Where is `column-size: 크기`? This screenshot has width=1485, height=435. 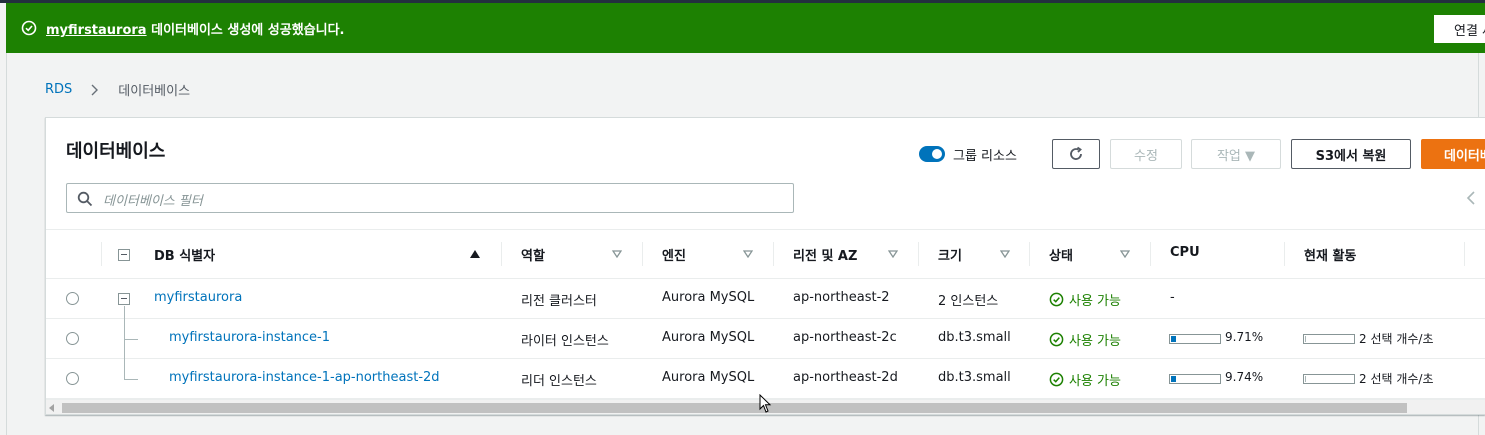 column-size: 크기 is located at coordinates (950, 254).